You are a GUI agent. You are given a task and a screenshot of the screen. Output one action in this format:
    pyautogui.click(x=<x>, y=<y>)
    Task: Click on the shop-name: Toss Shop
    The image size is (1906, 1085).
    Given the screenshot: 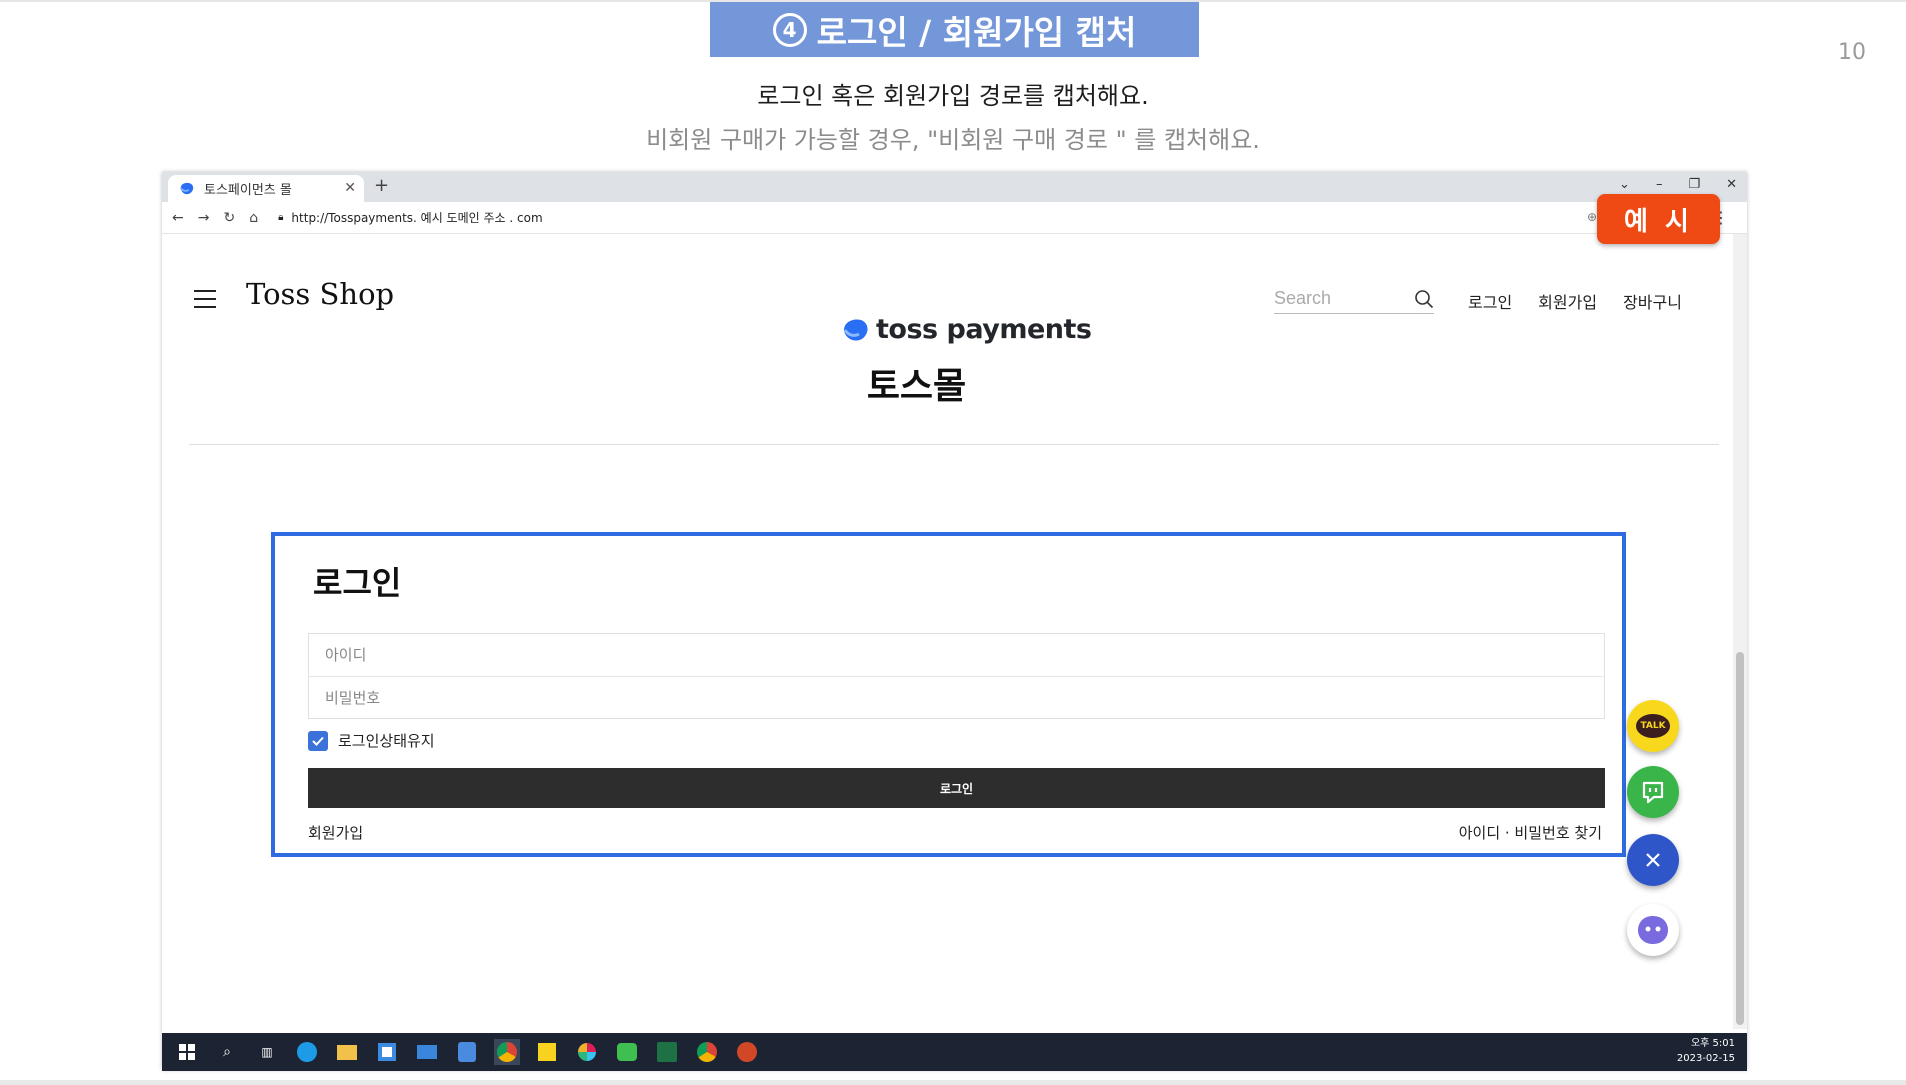 What is the action you would take?
    pyautogui.click(x=320, y=294)
    